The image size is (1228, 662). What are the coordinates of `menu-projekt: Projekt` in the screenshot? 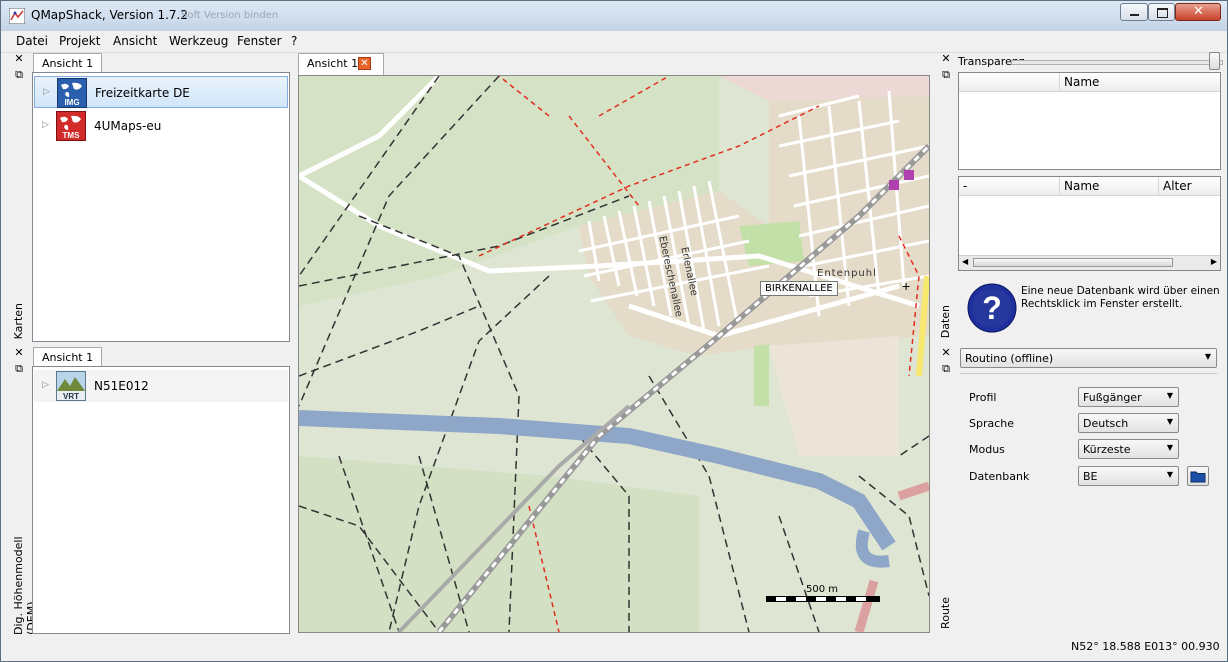 It's located at (79, 41).